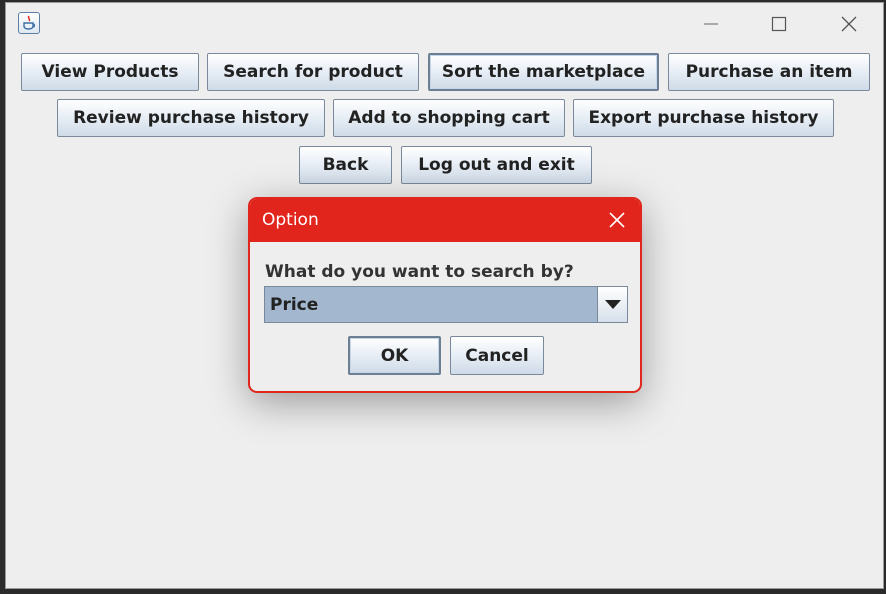 Image resolution: width=886 pixels, height=594 pixels. What do you see at coordinates (29, 23) in the screenshot?
I see `java-cup-icon` at bounding box center [29, 23].